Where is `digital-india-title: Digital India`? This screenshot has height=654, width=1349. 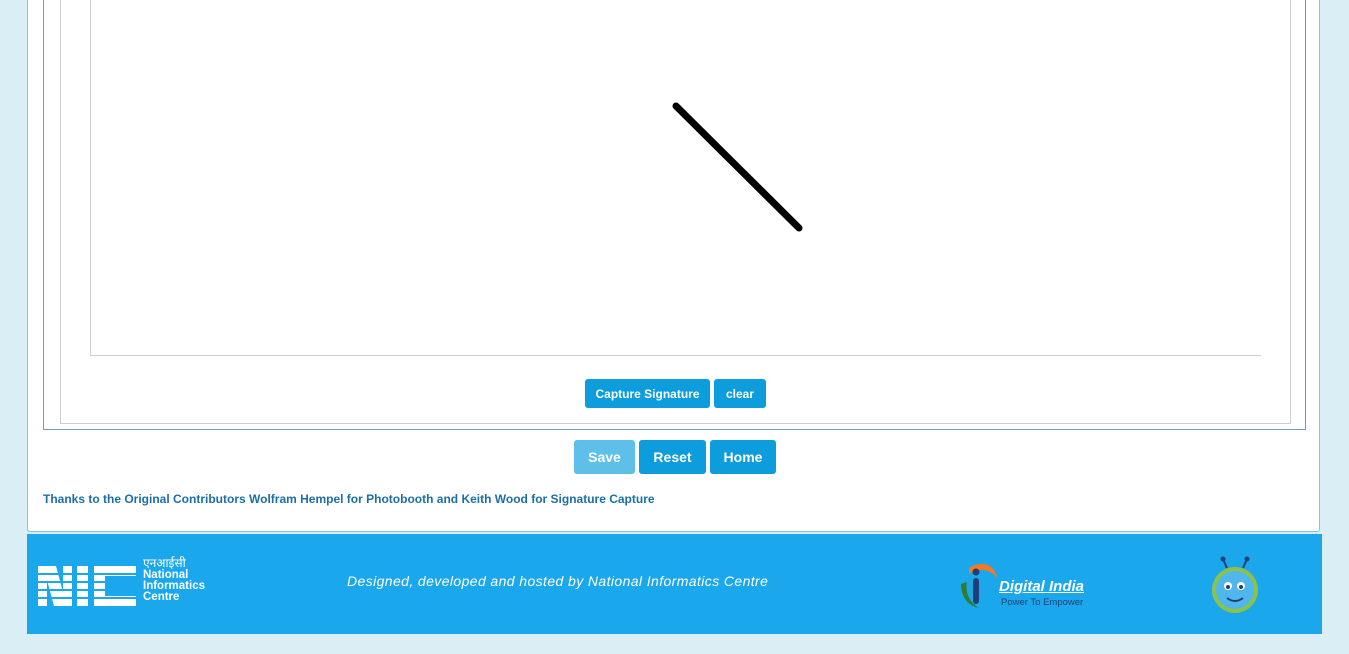 digital-india-title: Digital India is located at coordinates (1042, 586).